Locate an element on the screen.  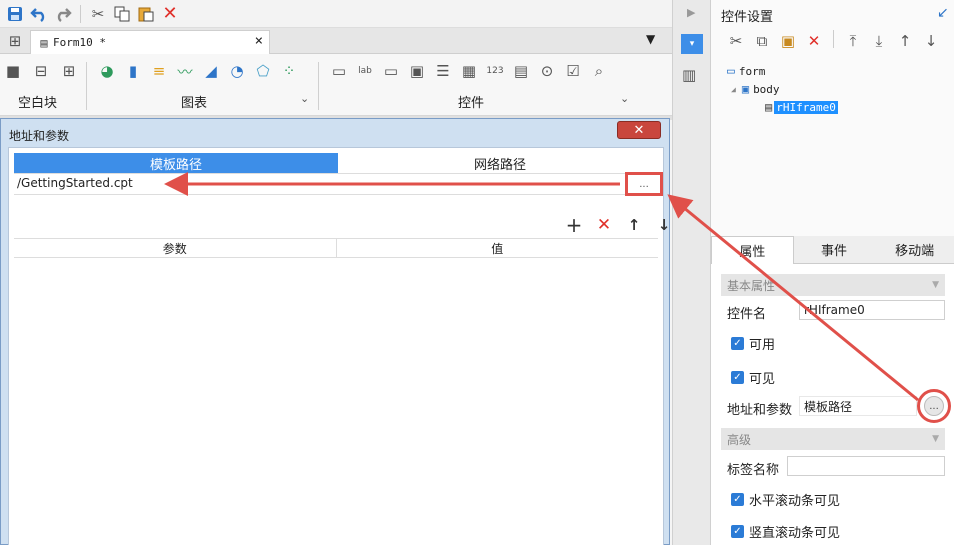
remove-icon: ✕ is located at coordinates (604, 225).